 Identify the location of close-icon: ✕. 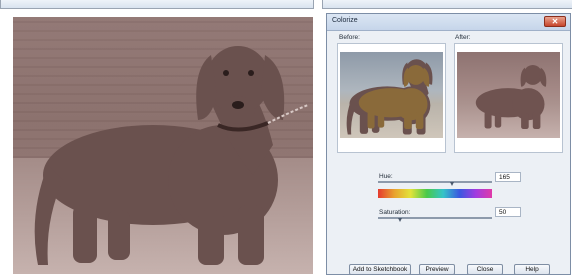
(555, 21).